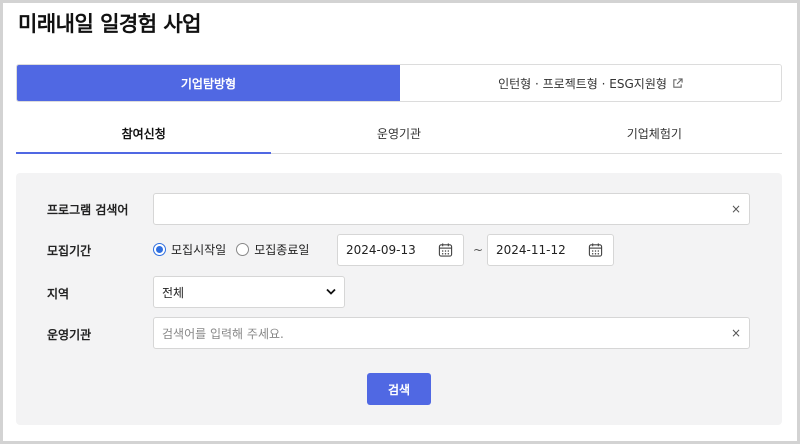 This screenshot has height=444, width=800. I want to click on radio-end-date-label: 모집종료일, so click(282, 250).